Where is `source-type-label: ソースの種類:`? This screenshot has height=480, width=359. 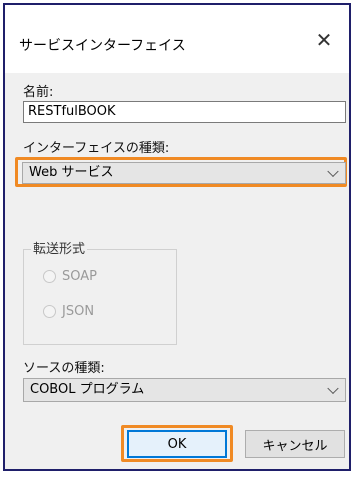 source-type-label: ソースの種類: is located at coordinates (64, 368).